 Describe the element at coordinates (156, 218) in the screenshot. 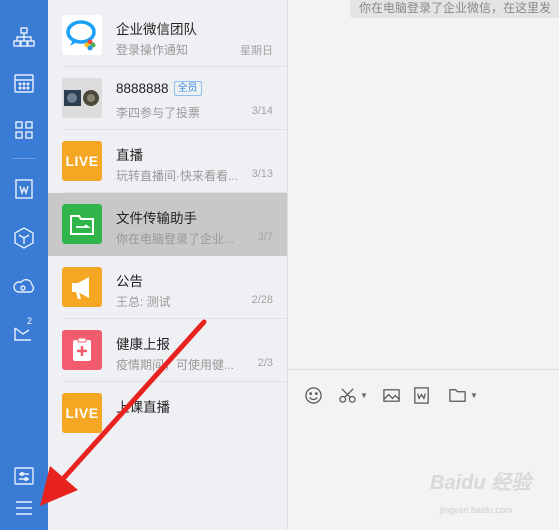

I see `conversation-name: 文件传输助手` at that location.